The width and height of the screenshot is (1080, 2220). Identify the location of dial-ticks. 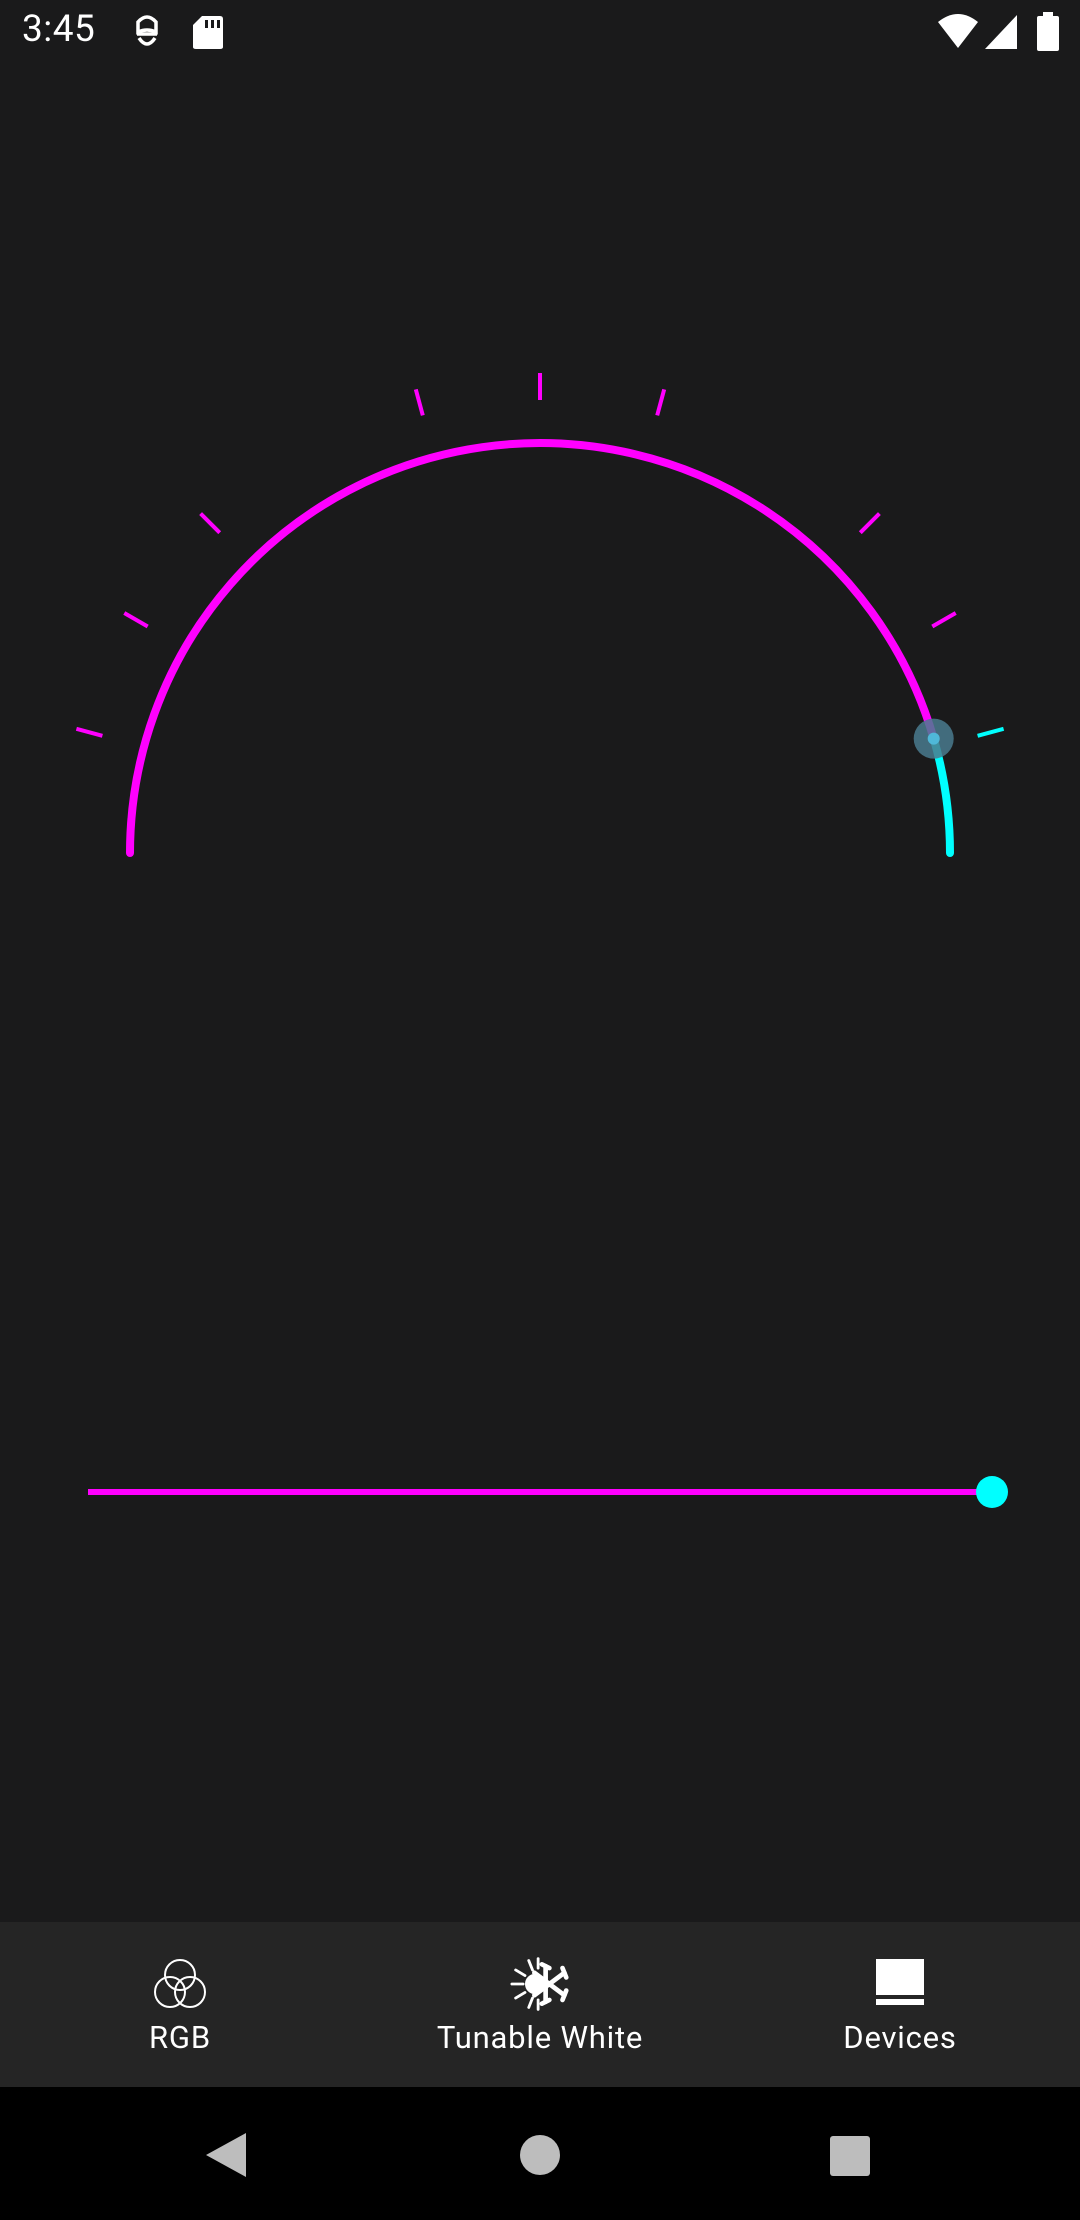
(540, 555).